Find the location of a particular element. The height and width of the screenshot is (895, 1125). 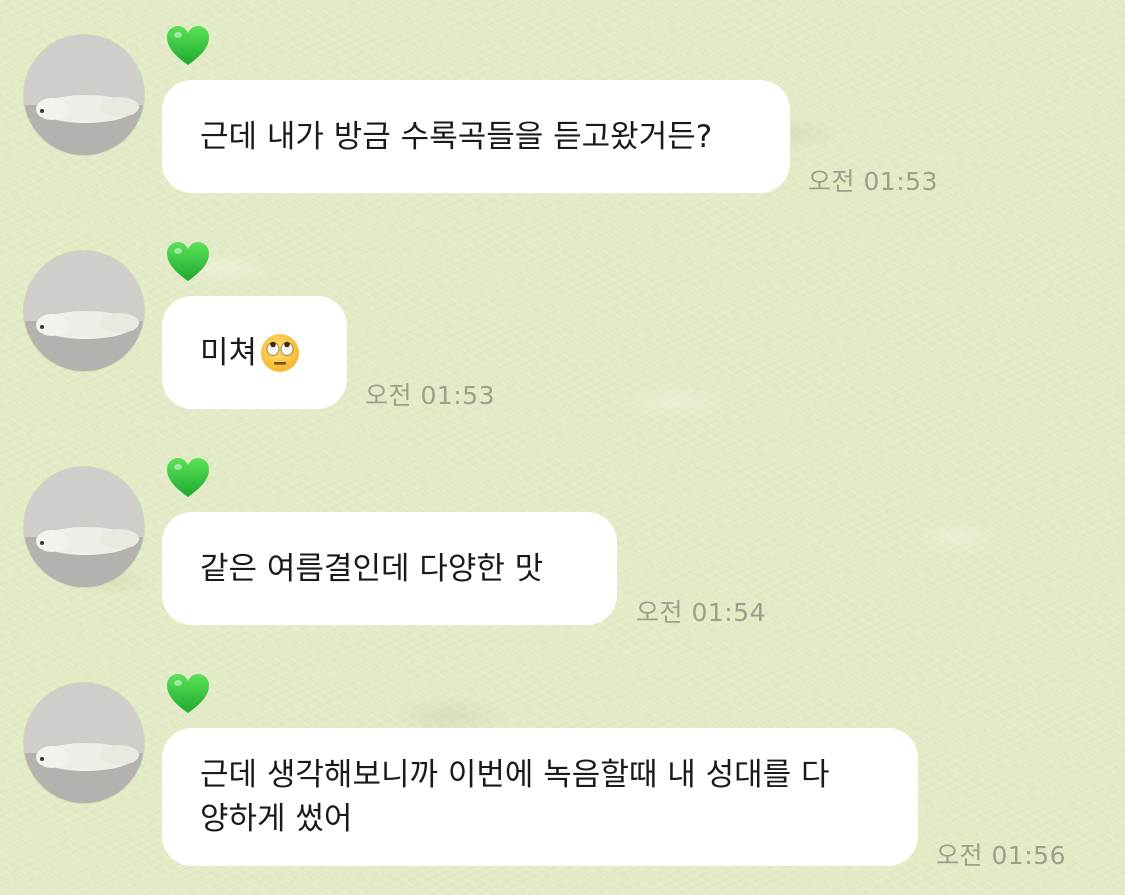

message-timestamp: 오전 01:56 is located at coordinates (1001, 855).